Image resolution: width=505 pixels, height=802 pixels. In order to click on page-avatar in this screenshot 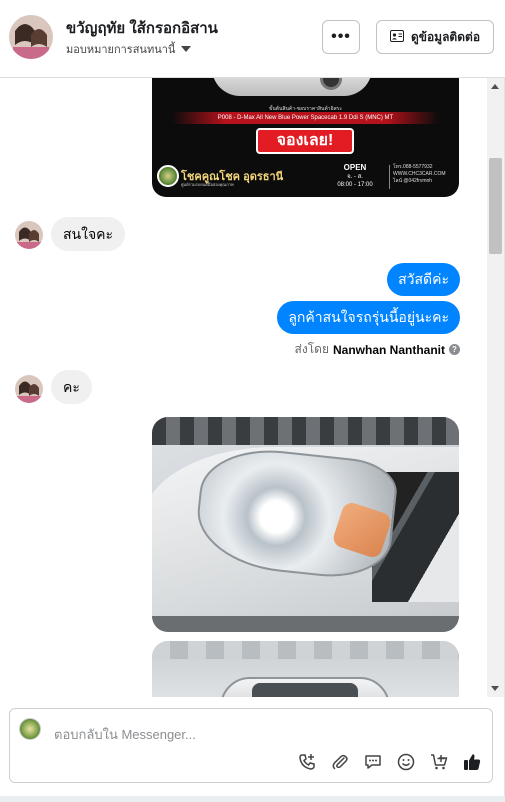, I will do `click(30, 729)`.